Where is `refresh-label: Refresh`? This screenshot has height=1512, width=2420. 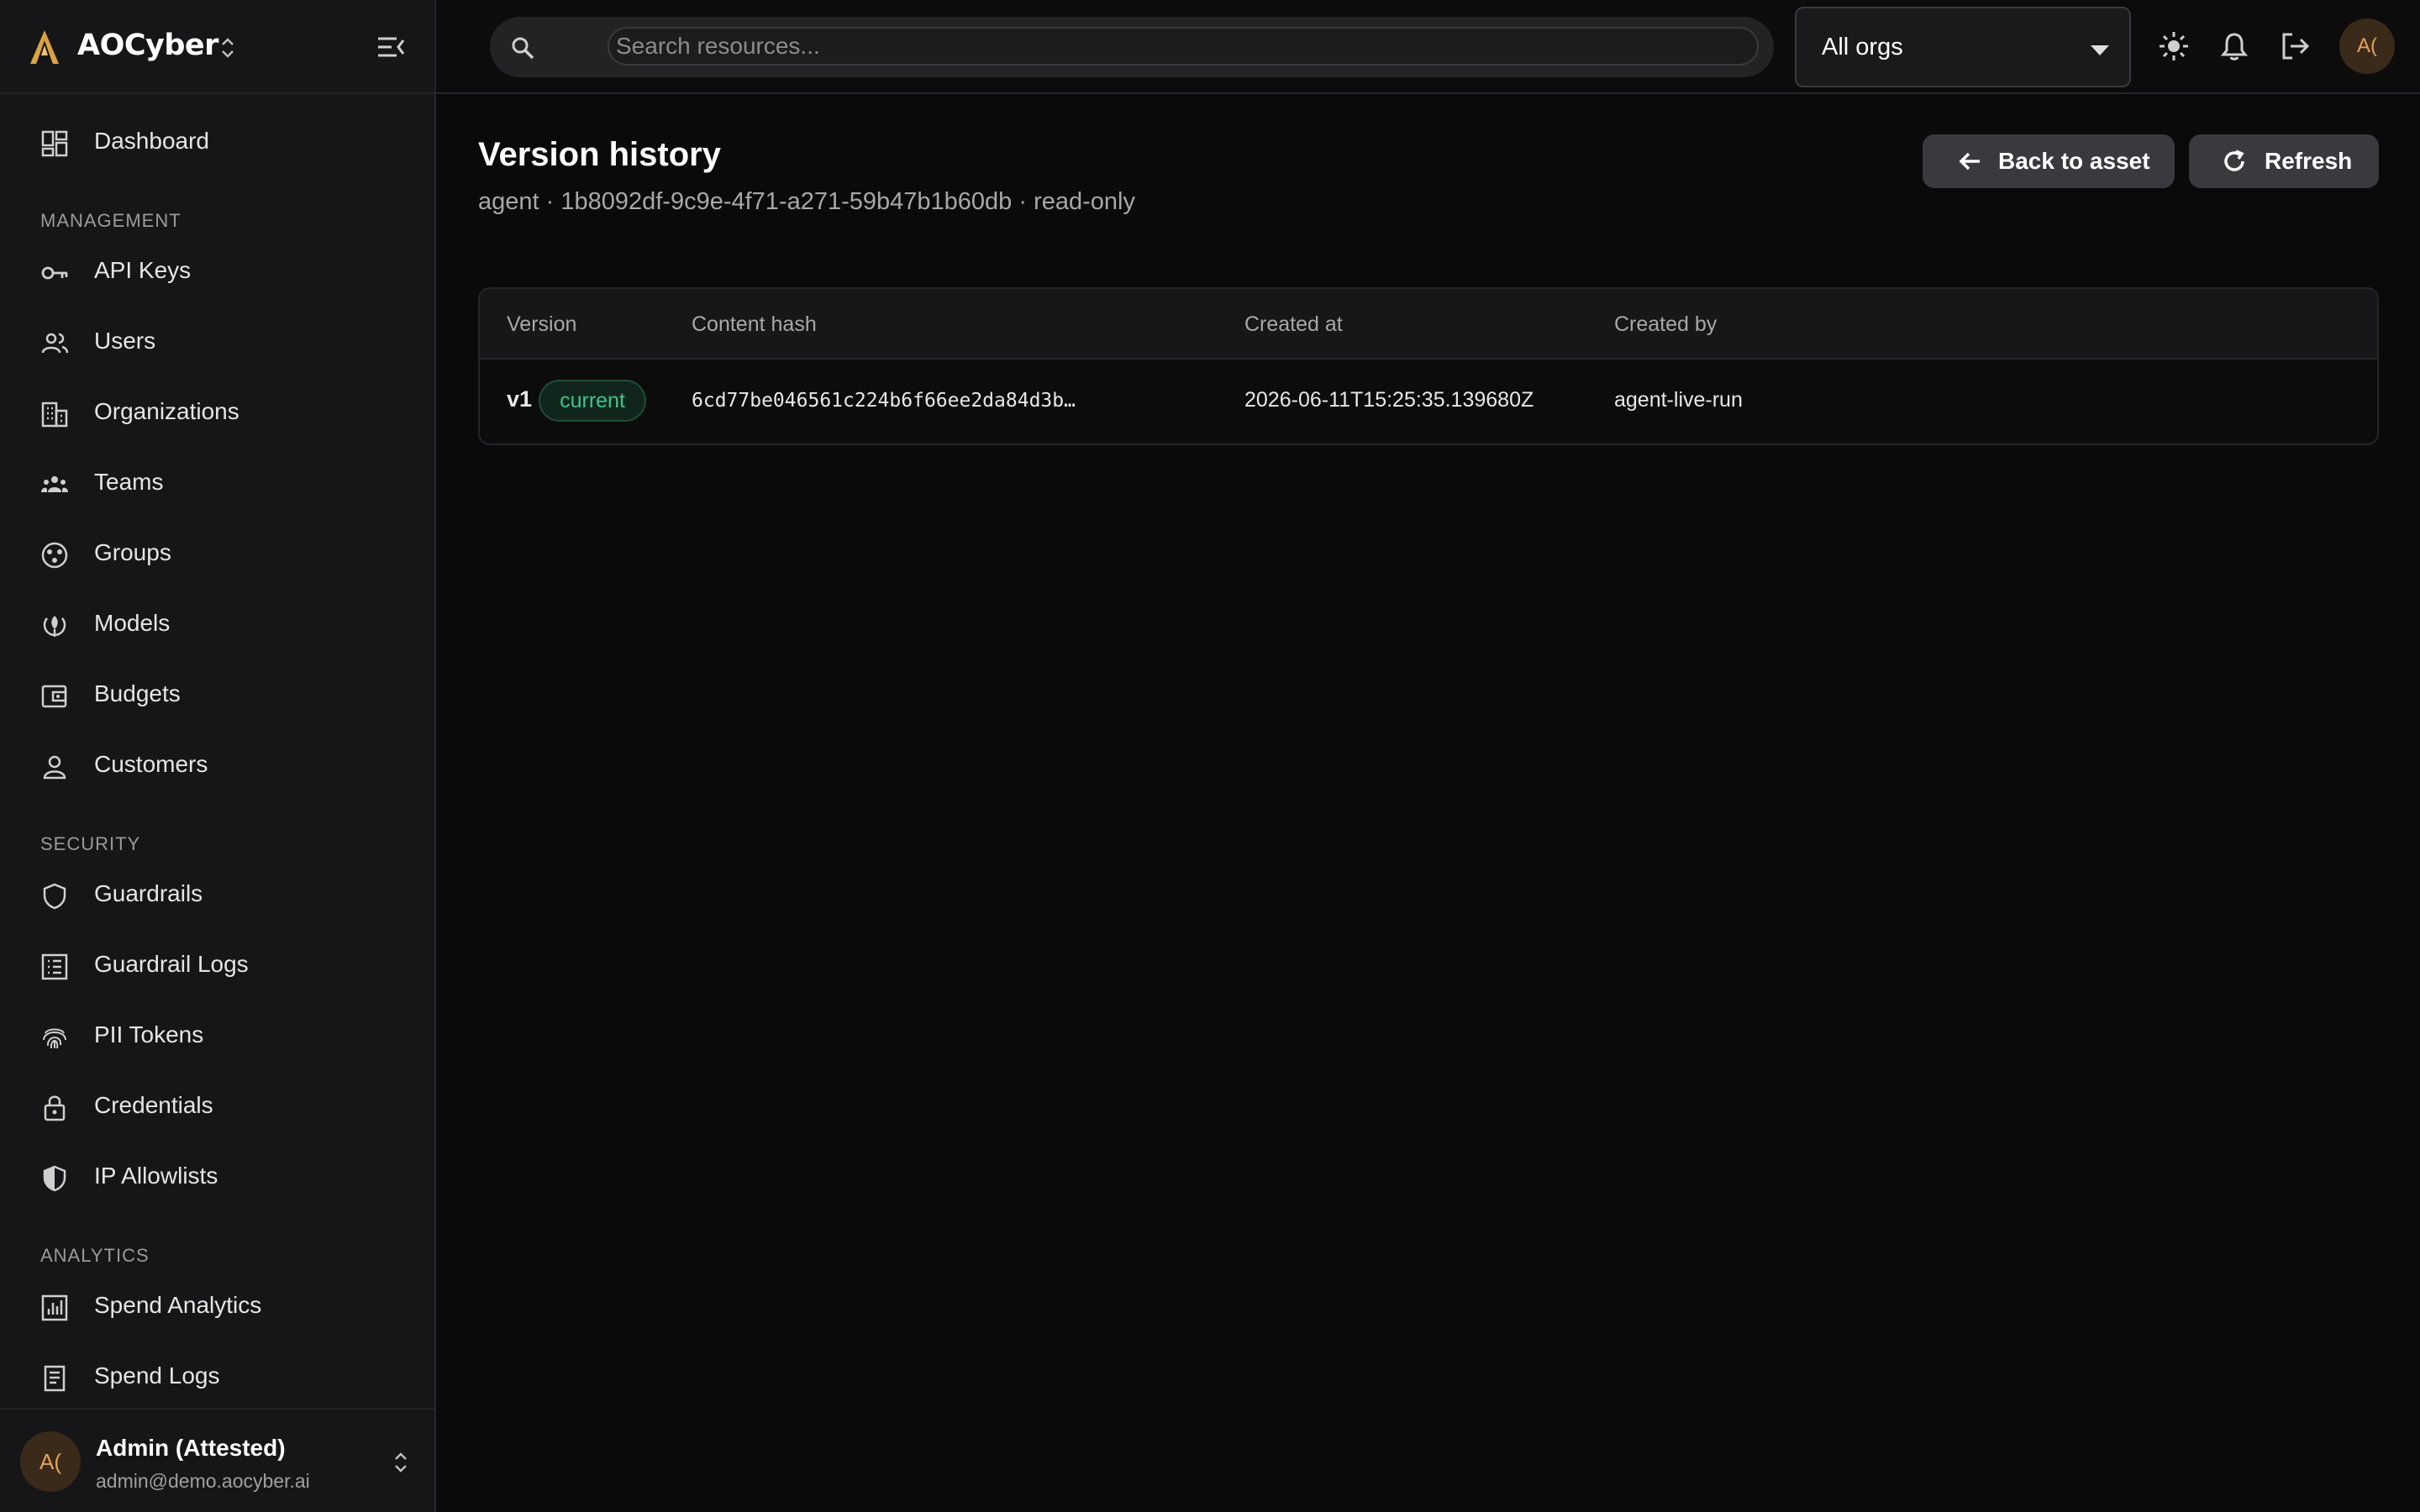 refresh-label: Refresh is located at coordinates (2309, 161).